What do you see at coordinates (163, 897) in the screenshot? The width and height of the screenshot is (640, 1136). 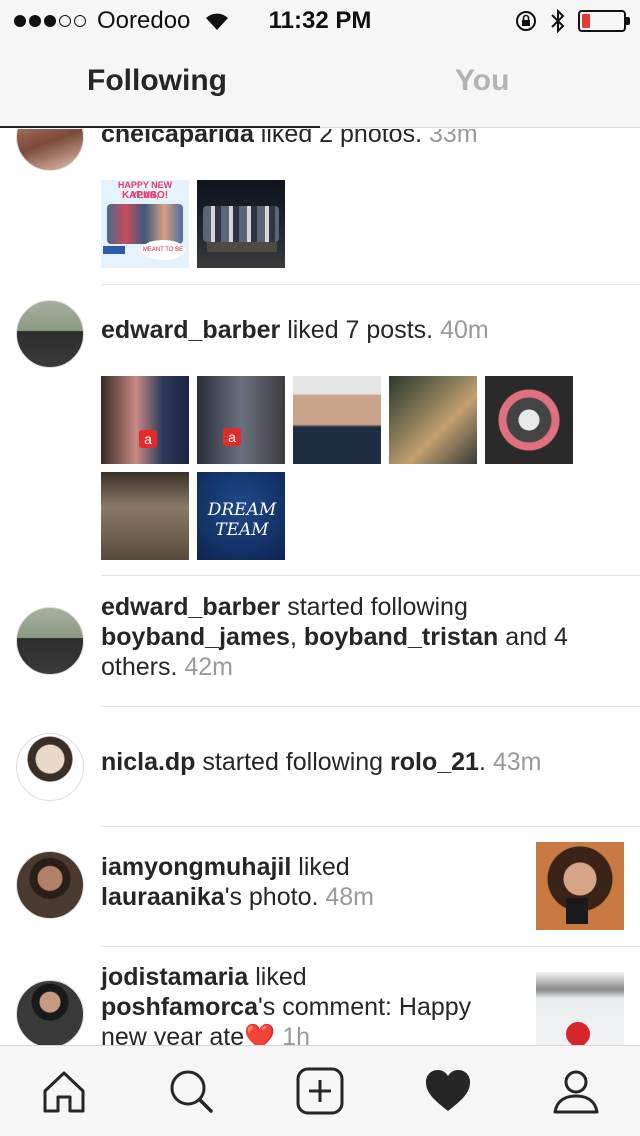 I see `username-link: lauraanika` at bounding box center [163, 897].